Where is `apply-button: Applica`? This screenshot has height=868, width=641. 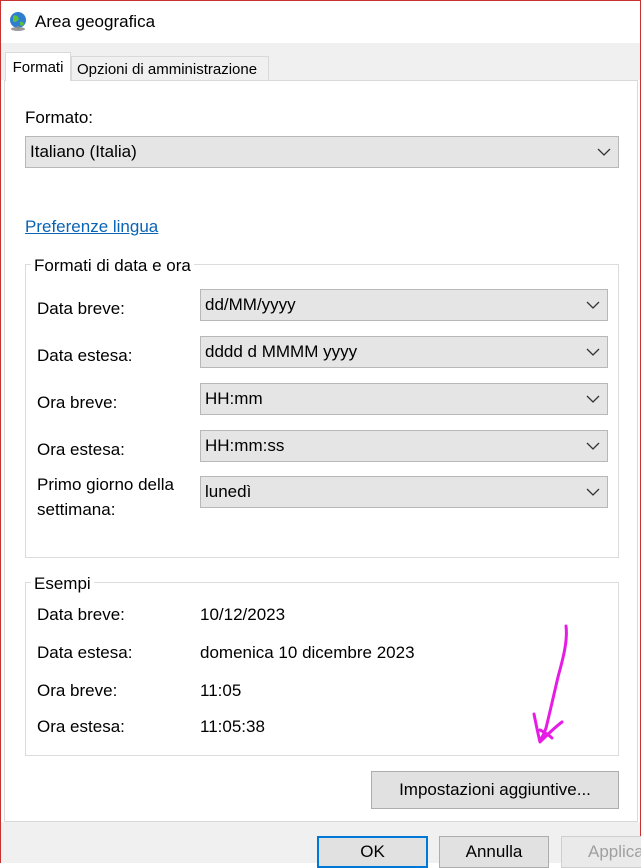
apply-button: Applica is located at coordinates (601, 852).